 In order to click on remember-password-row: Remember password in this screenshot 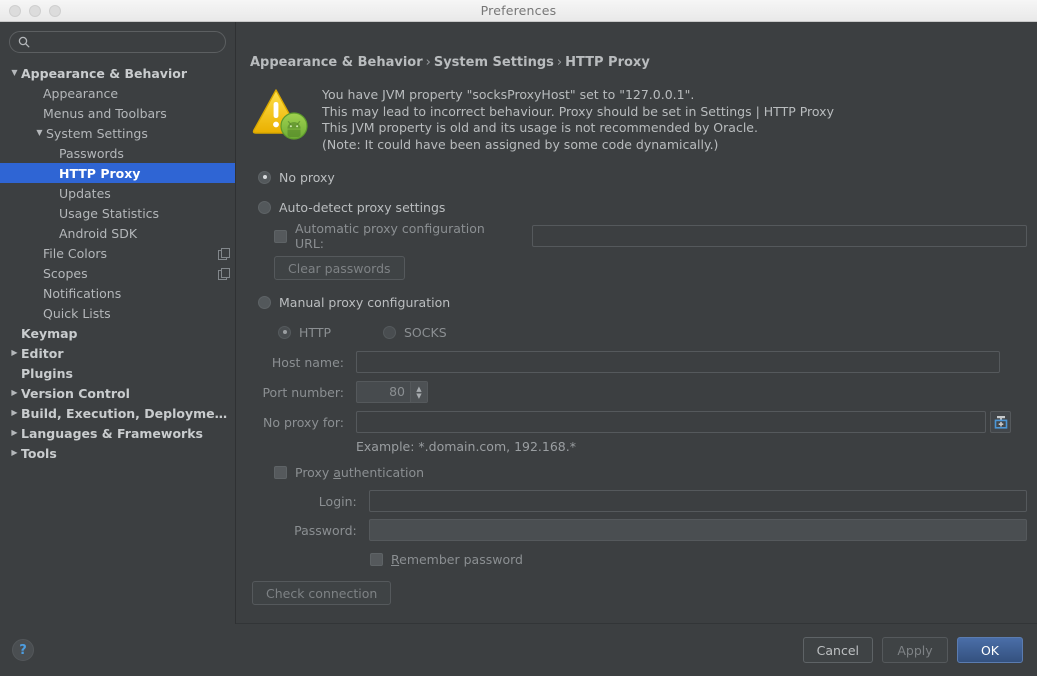, I will do `click(638, 559)`.